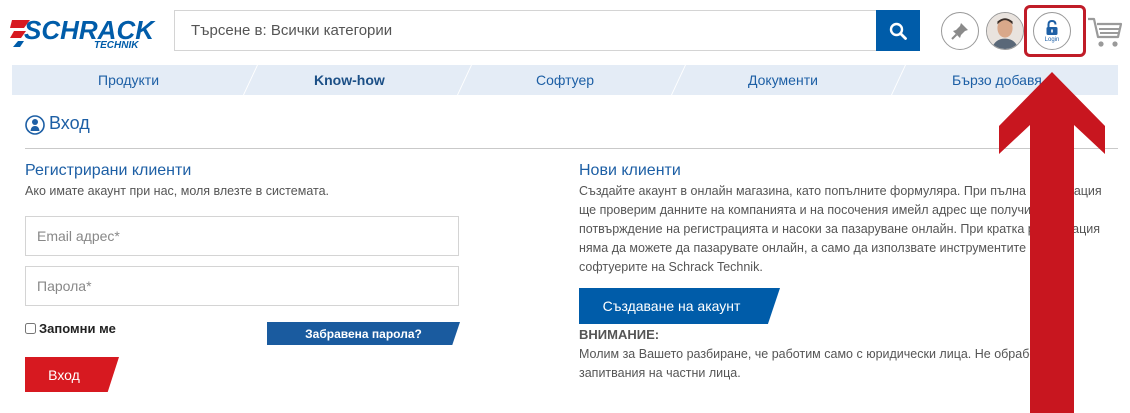 The image size is (1130, 413). Describe the element at coordinates (116, 45) in the screenshot. I see `logo-subname: TECHNIK` at that location.